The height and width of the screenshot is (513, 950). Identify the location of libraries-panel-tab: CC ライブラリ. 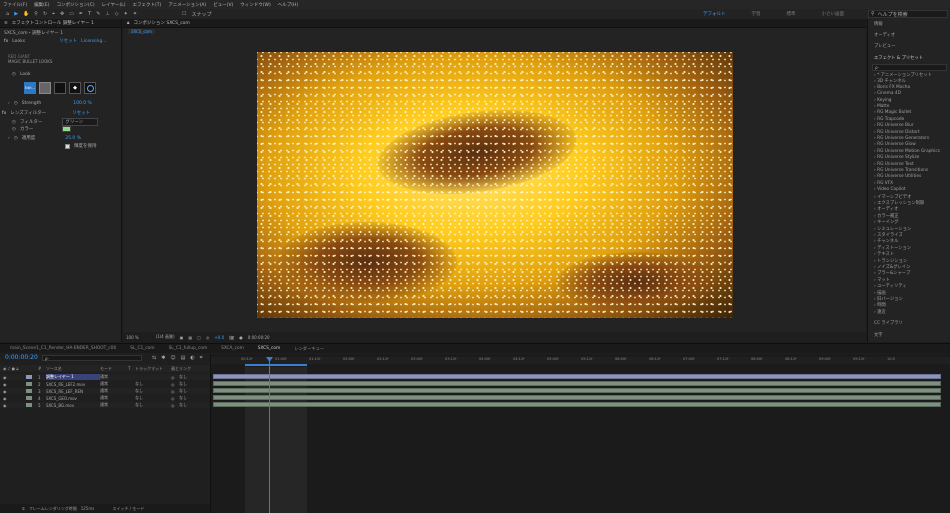
(888, 323).